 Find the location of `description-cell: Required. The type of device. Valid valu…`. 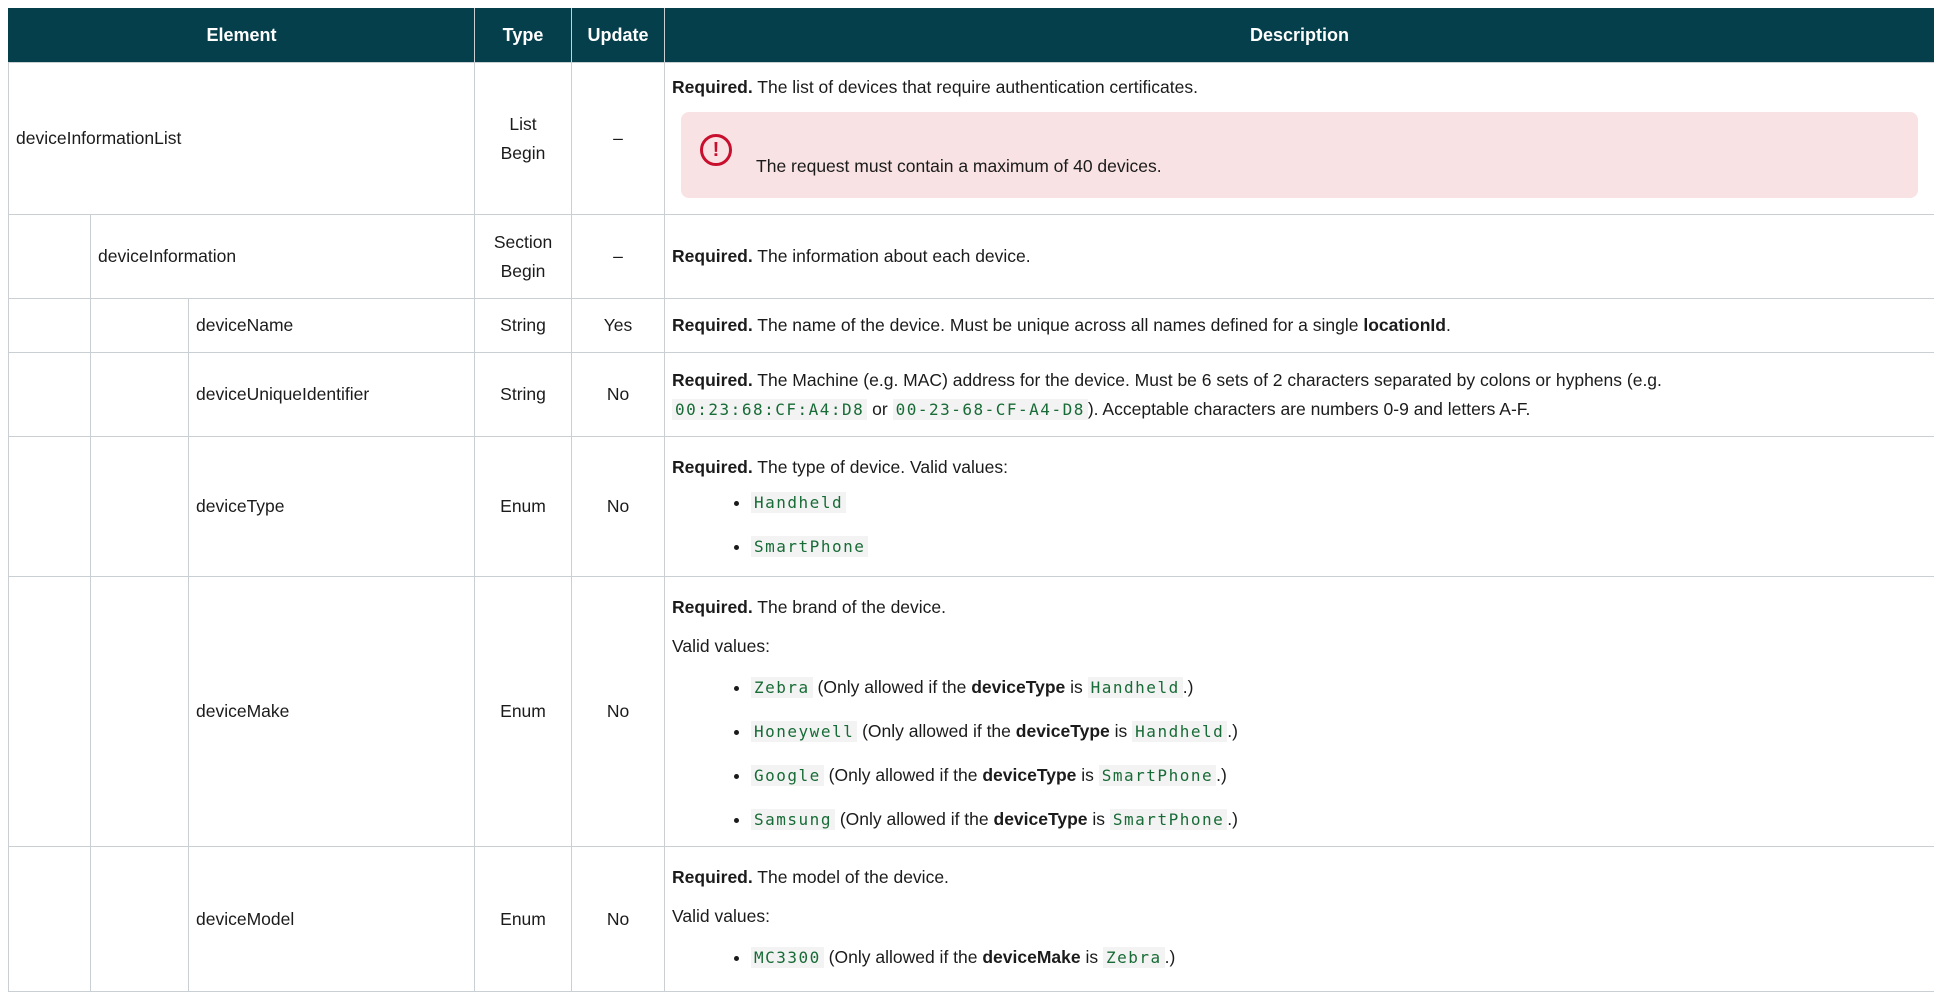

description-cell: Required. The type of device. Valid valu… is located at coordinates (1299, 507).